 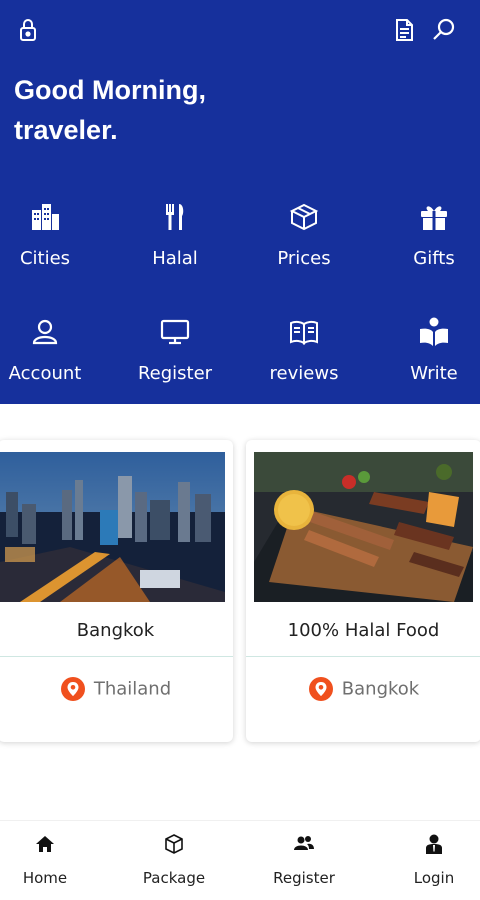 What do you see at coordinates (427, 355) in the screenshot?
I see `grid-item-write: Write` at bounding box center [427, 355].